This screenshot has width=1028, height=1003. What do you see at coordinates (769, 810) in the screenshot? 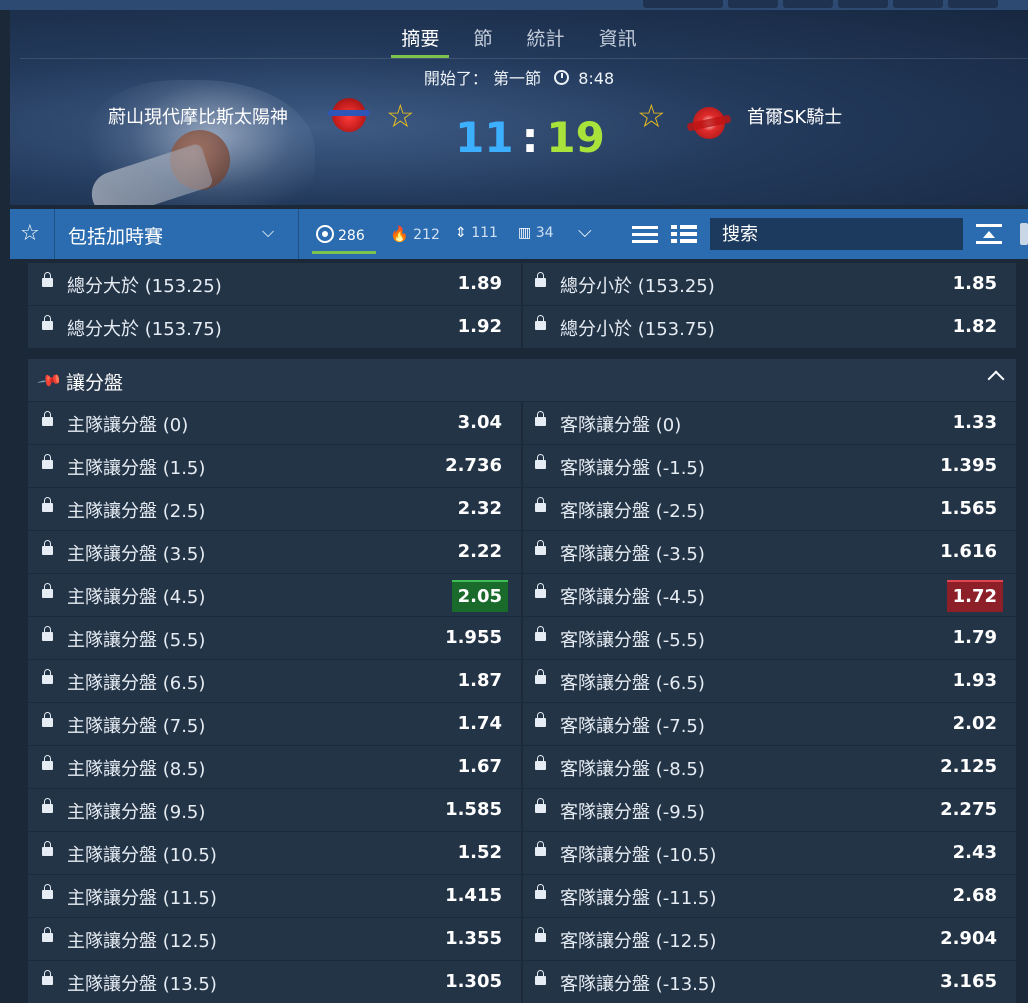
I see `odds-cell: 客隊讓分盤 (-9.5) 2.275` at bounding box center [769, 810].